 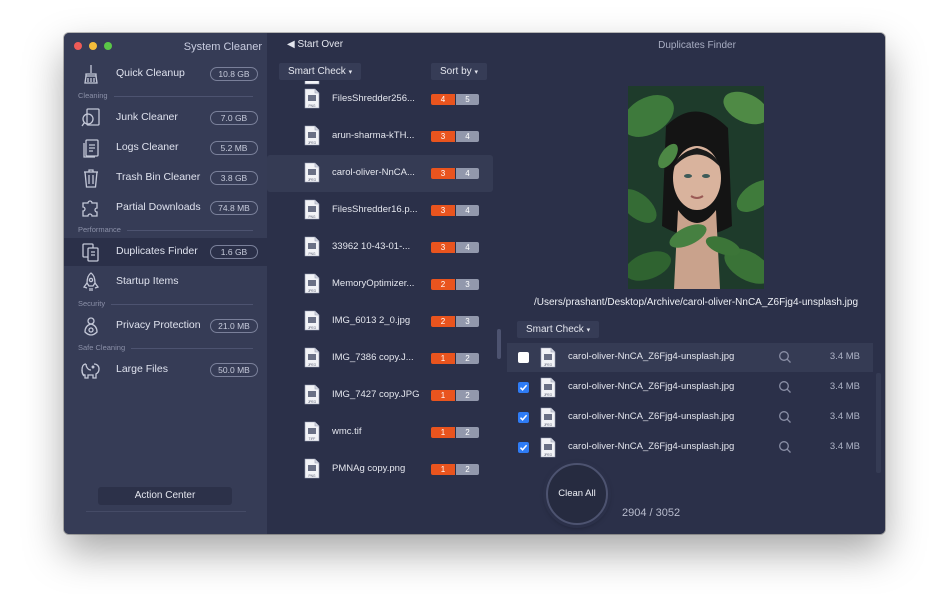 What do you see at coordinates (165, 208) in the screenshot?
I see `sidebar-item-partial-downloads: Partial Downloads 74.8 MB` at bounding box center [165, 208].